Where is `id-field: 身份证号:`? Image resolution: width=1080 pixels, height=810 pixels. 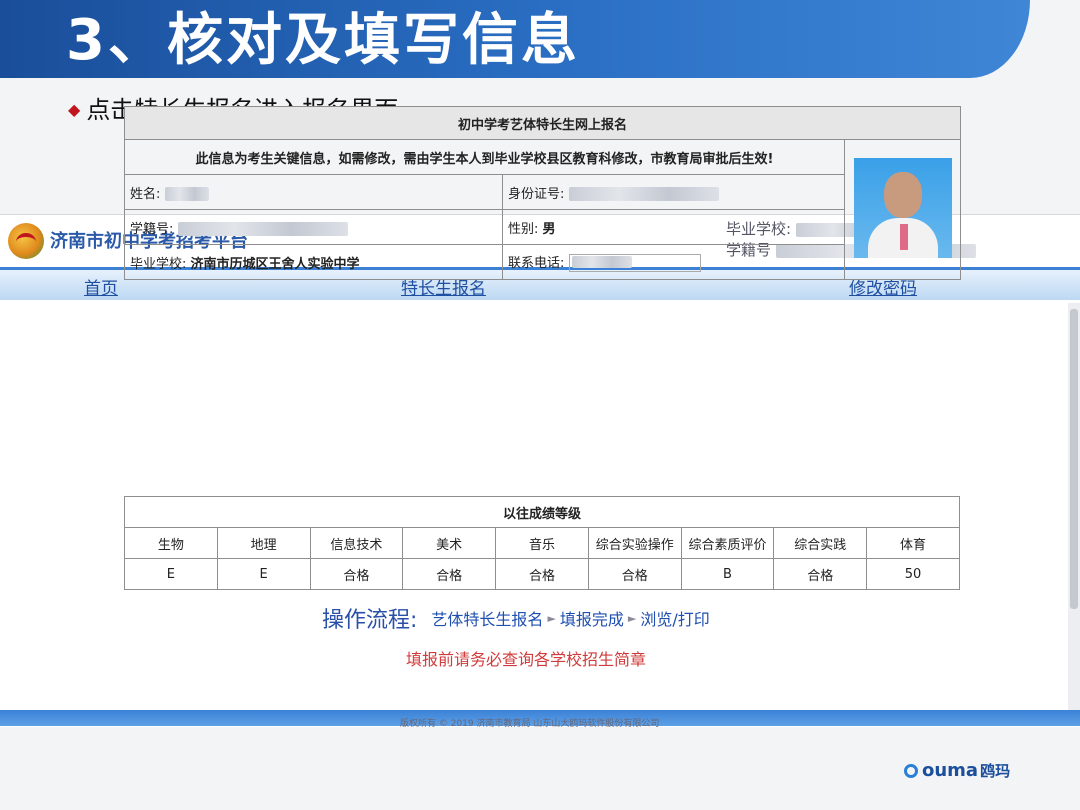 id-field: 身份证号: is located at coordinates (673, 192).